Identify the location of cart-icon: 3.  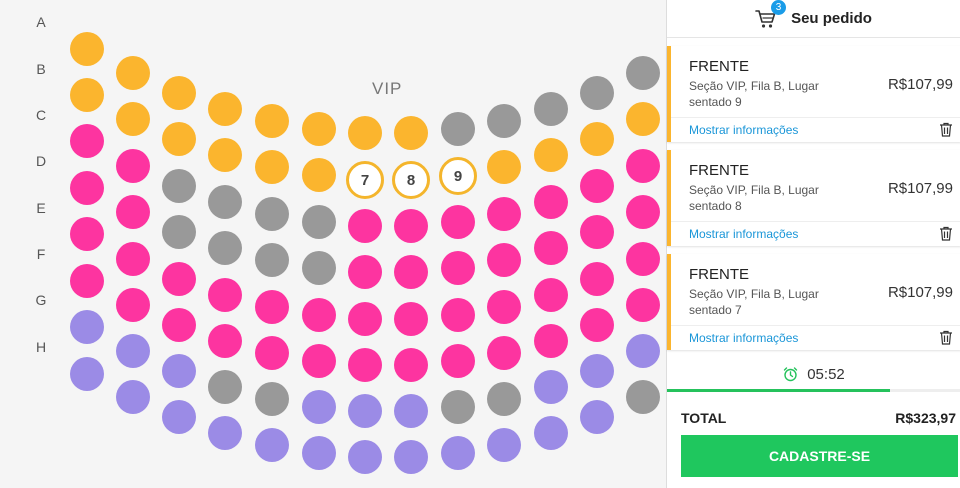
(771, 14).